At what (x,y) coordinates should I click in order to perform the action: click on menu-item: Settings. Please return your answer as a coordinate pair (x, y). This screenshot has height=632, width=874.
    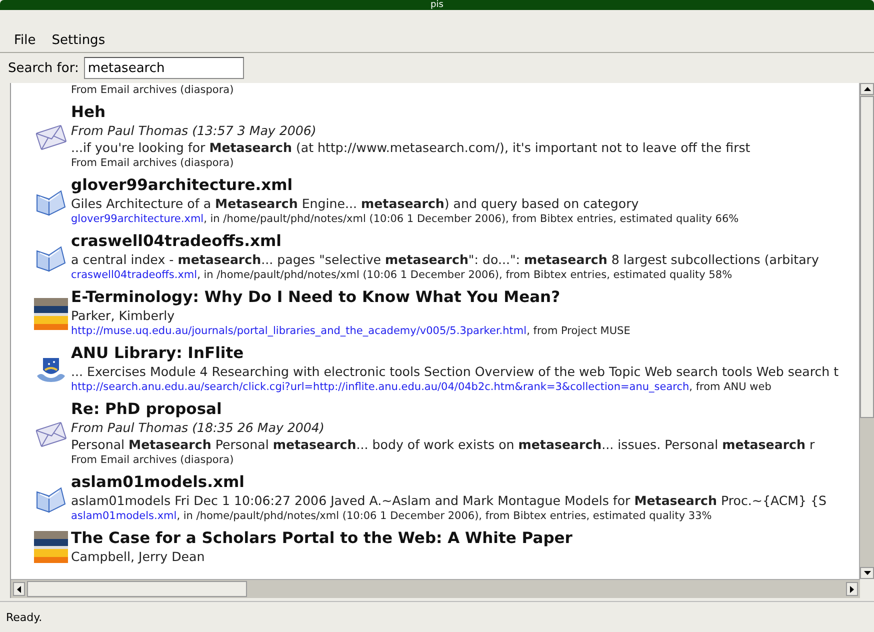
    Looking at the image, I should click on (79, 40).